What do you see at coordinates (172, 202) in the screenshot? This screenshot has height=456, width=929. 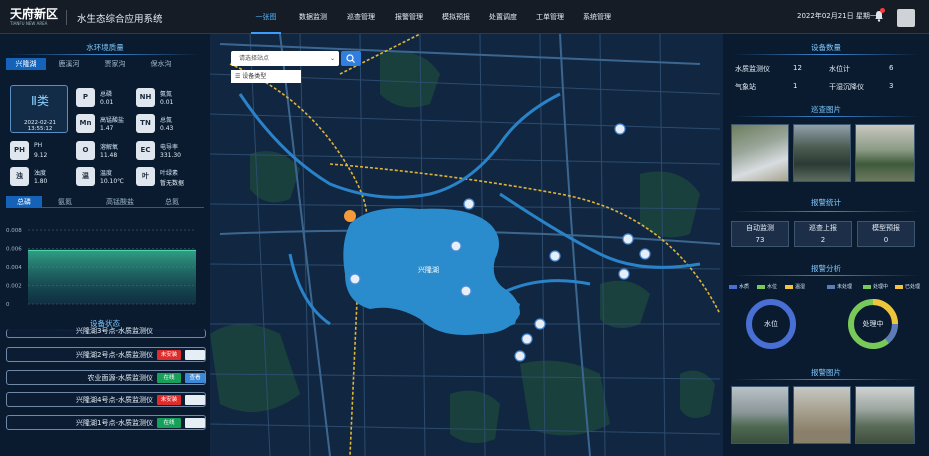 I see `tab-total-nitrogen: 总氮` at bounding box center [172, 202].